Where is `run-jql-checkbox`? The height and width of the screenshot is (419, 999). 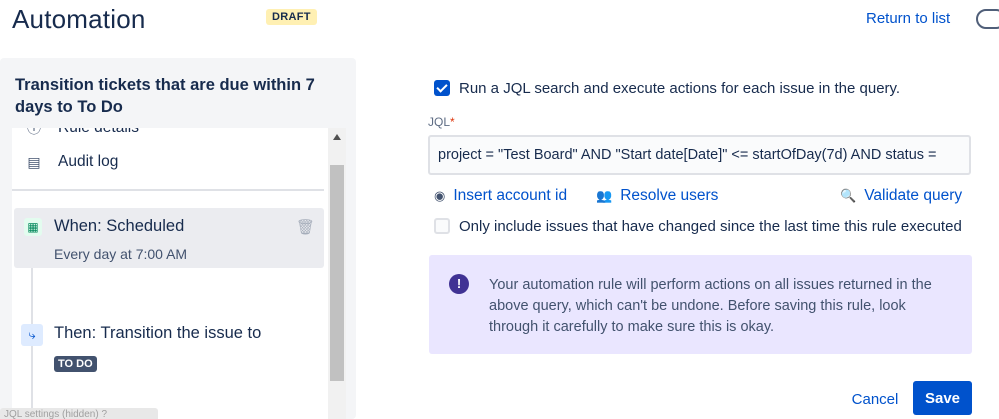 run-jql-checkbox is located at coordinates (442, 88).